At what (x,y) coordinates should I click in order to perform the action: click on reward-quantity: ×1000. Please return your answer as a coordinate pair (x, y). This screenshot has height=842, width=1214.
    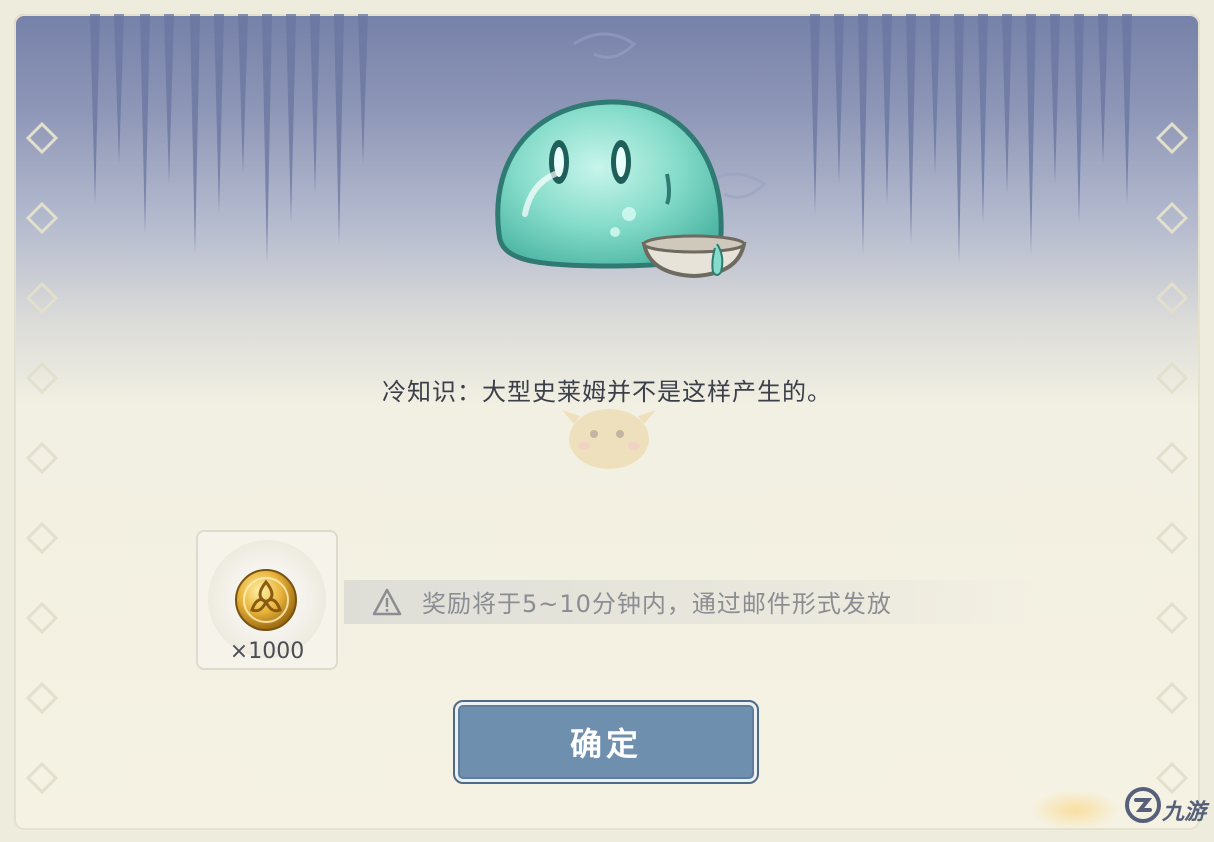
    Looking at the image, I should click on (267, 651).